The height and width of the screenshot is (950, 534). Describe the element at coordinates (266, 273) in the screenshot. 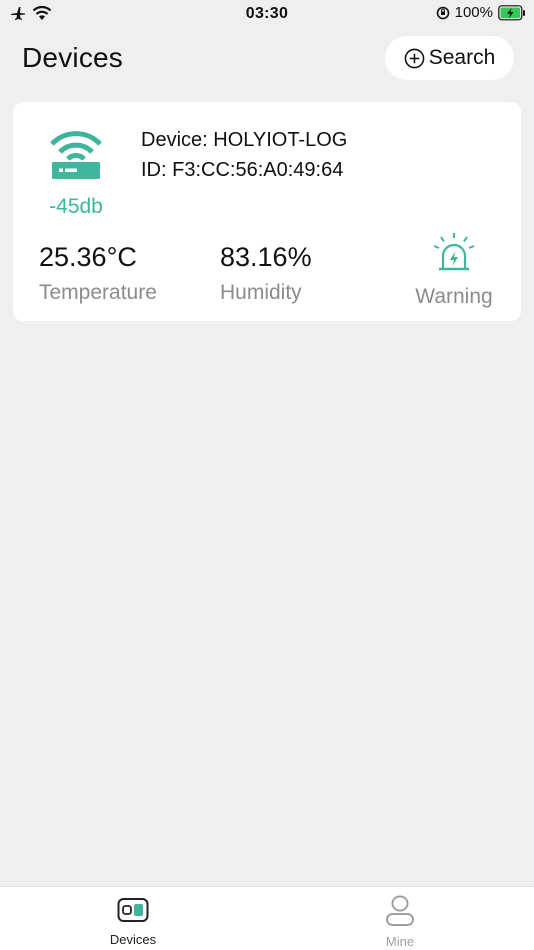

I see `humidity-stat: 83.16% Humidity` at that location.